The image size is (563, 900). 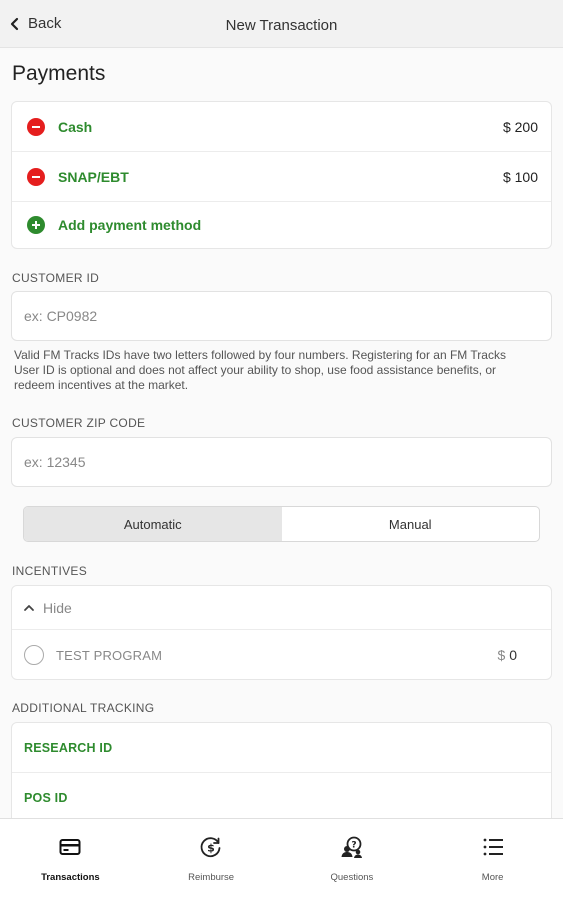 What do you see at coordinates (492, 877) in the screenshot?
I see `tab-label: More` at bounding box center [492, 877].